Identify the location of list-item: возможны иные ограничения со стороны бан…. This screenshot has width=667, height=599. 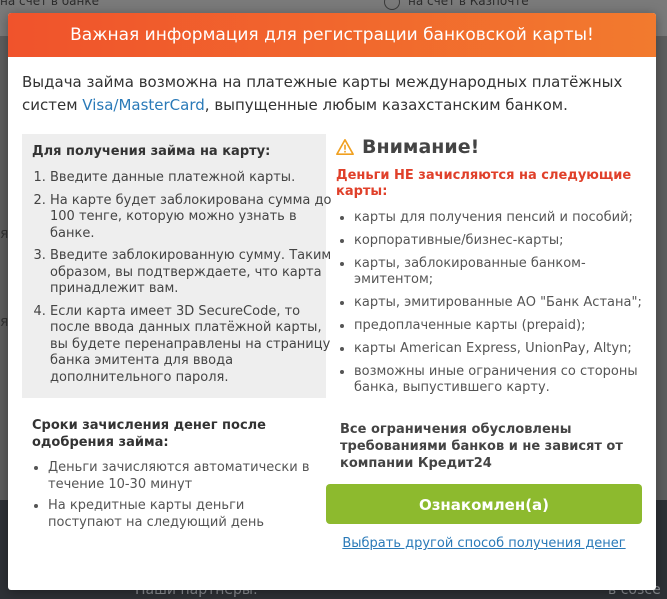
(500, 380).